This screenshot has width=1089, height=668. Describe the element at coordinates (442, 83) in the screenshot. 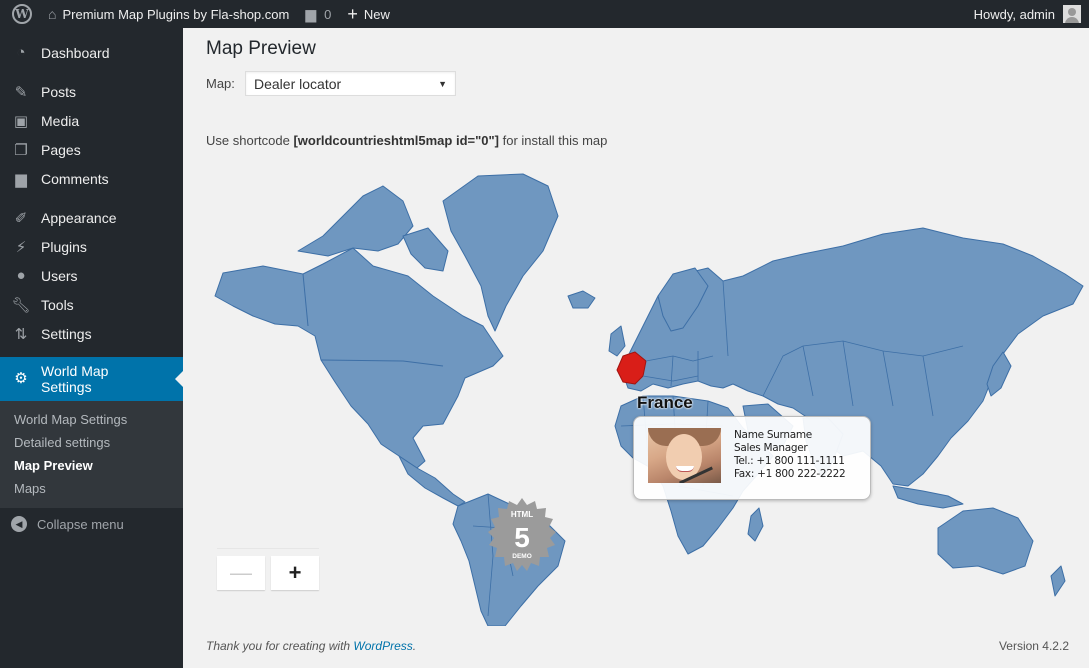

I see `dropdown-arrow-icon: ▼` at that location.